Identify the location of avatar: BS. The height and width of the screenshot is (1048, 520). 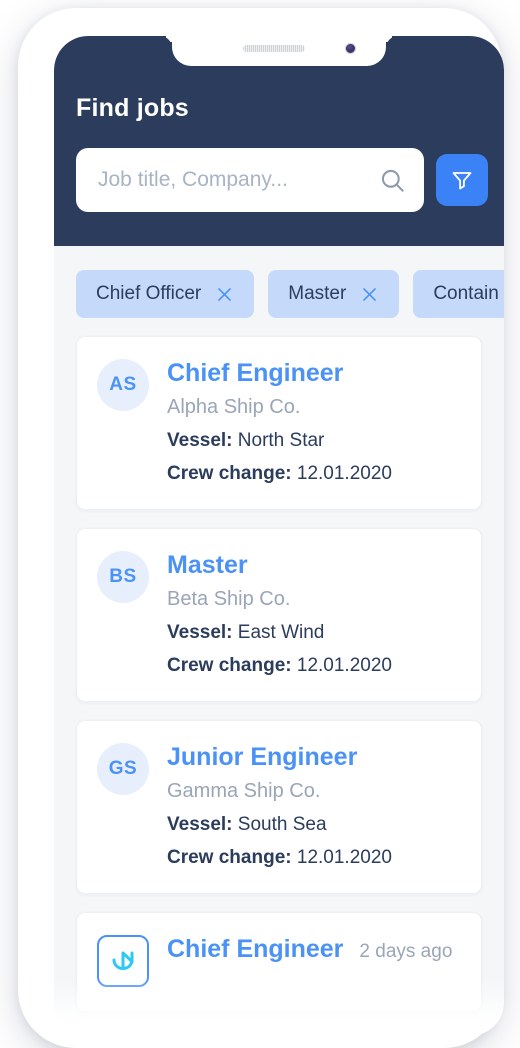
(123, 577).